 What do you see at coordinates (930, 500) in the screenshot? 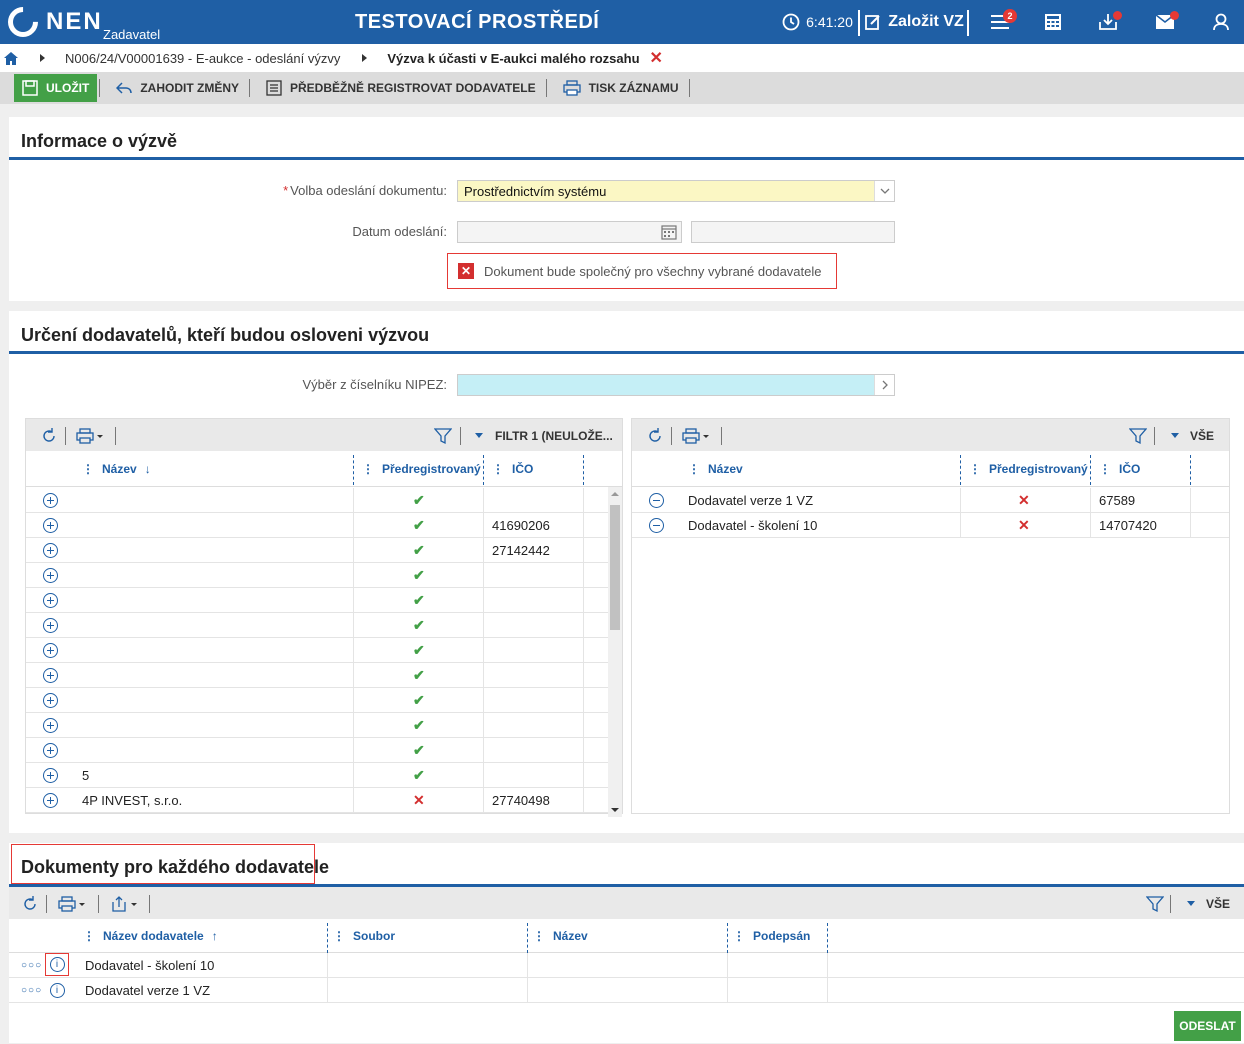
I see `table-row: Dodavatel verze 1 VZ ✕ 67589` at bounding box center [930, 500].